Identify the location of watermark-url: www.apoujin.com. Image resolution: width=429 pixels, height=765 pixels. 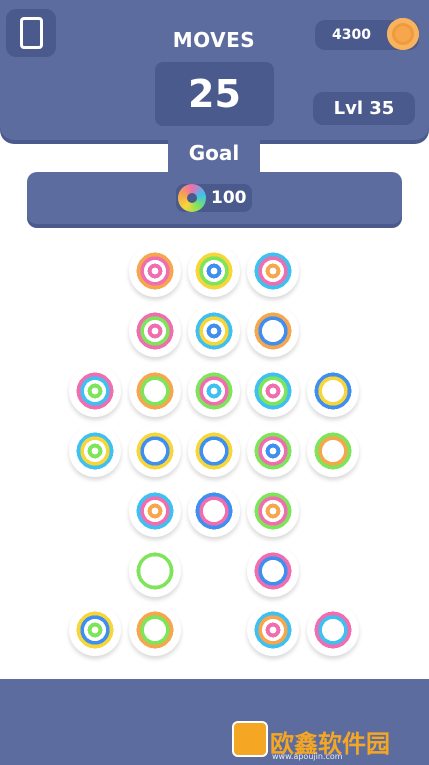
(307, 756).